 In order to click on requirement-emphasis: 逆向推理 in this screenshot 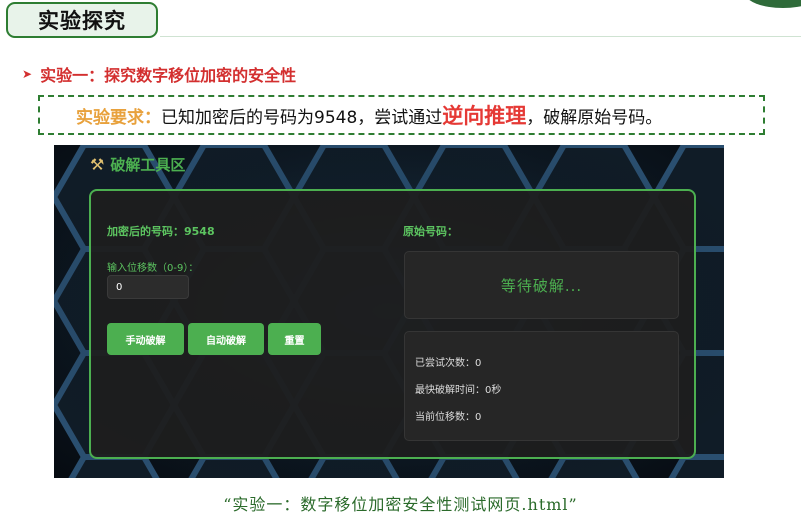, I will do `click(484, 116)`.